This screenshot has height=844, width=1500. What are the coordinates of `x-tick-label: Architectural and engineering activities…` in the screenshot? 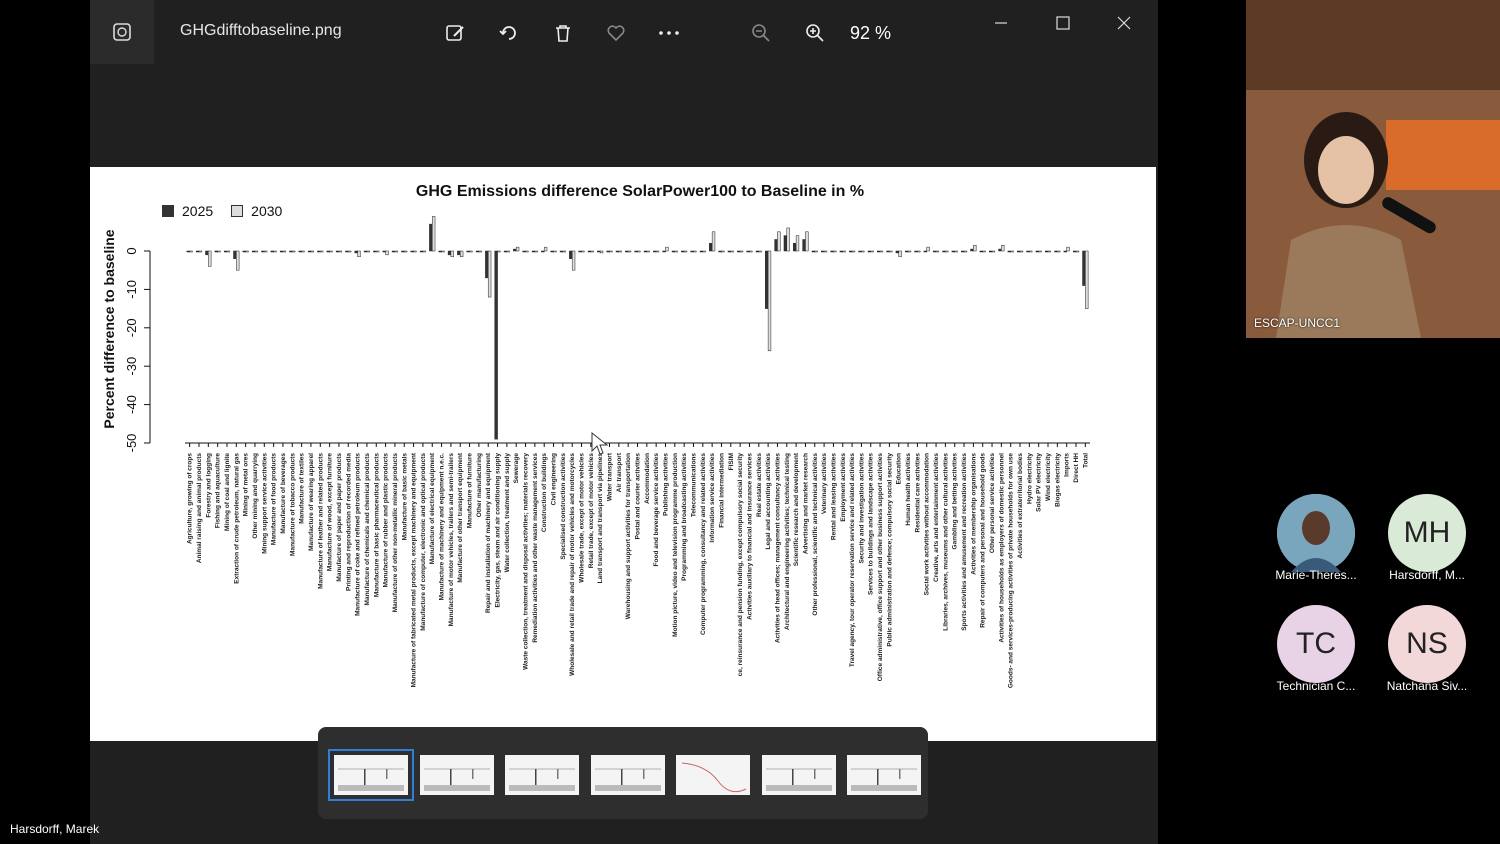 It's located at (787, 541).